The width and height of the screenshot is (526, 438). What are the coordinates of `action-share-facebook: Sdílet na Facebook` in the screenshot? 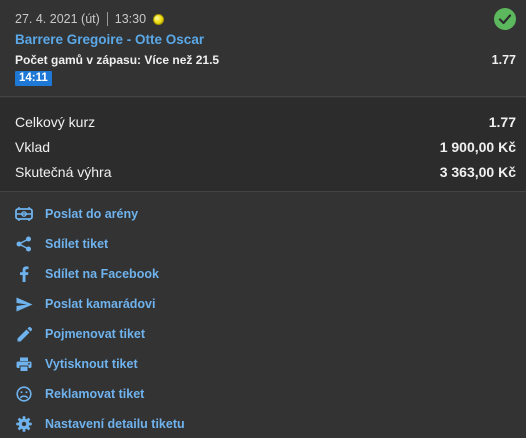 It's located at (263, 274).